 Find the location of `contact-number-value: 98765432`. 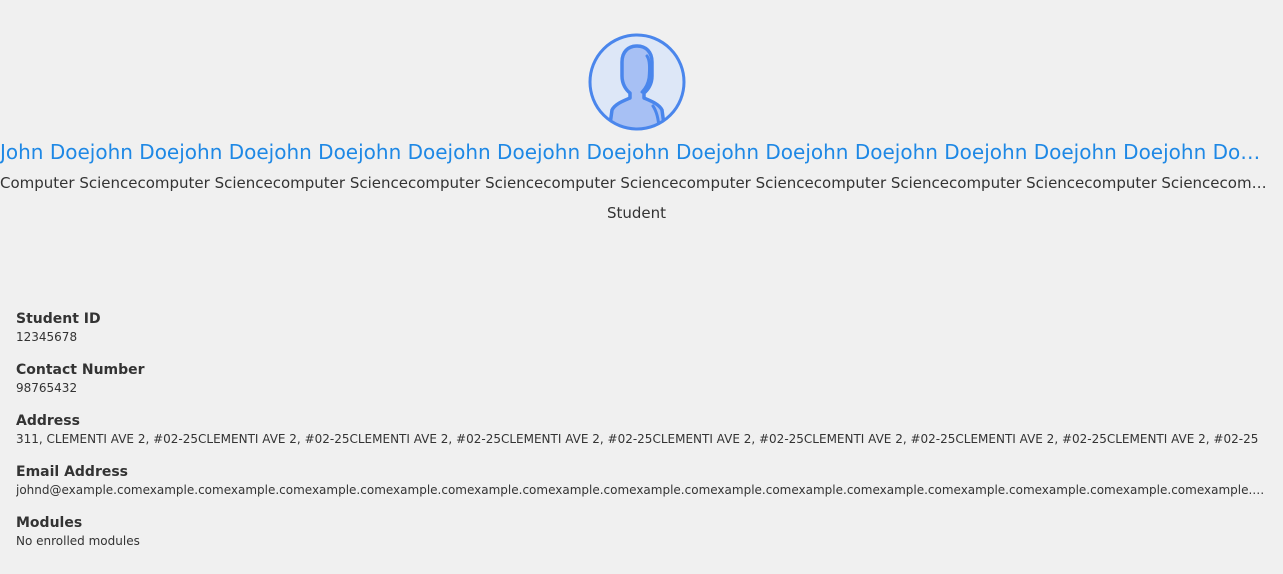

contact-number-value: 98765432 is located at coordinates (47, 388).